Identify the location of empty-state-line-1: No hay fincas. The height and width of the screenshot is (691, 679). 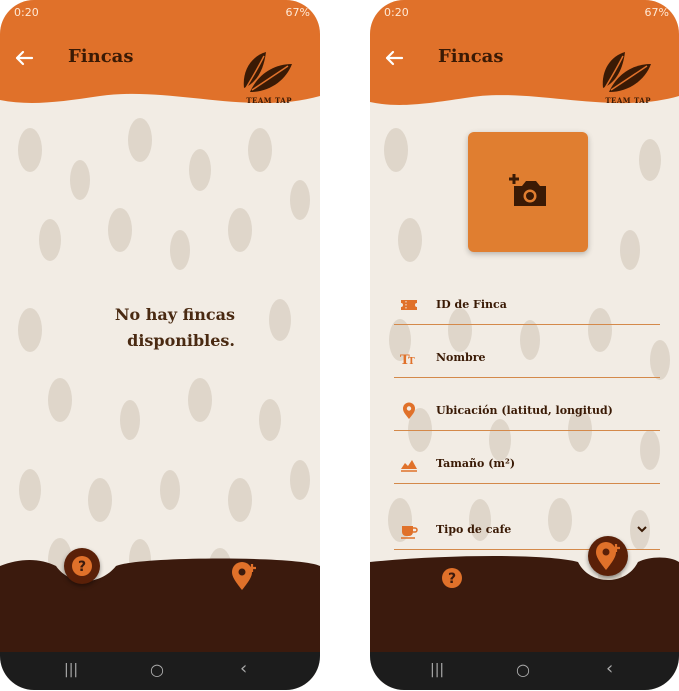
(174, 314).